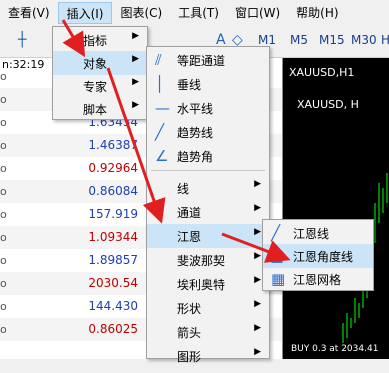 Image resolution: width=389 pixels, height=373 pixels. What do you see at coordinates (318, 279) in the screenshot?
I see `menu-item-gann-grid: ▦ 江恩网格` at bounding box center [318, 279].